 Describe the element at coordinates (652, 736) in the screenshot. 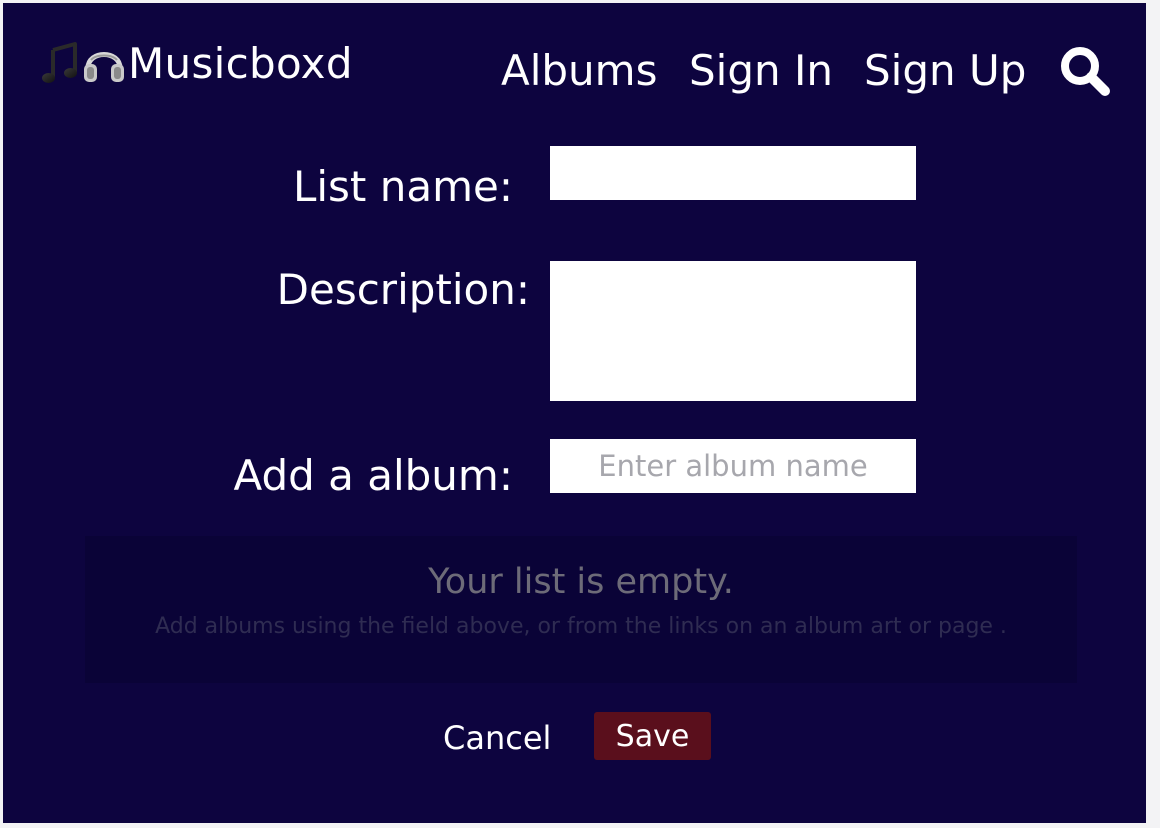

I see `save-button: Save` at that location.